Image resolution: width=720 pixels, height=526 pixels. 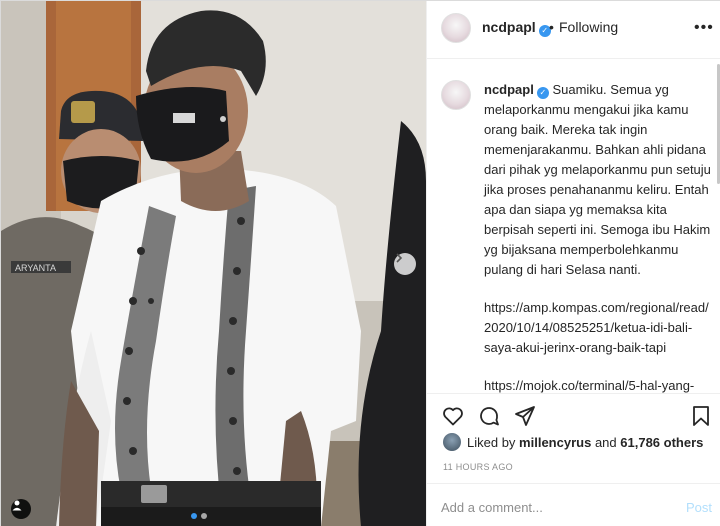 What do you see at coordinates (478, 467) in the screenshot?
I see `post-timestamp: 11 HOURS AGO` at bounding box center [478, 467].